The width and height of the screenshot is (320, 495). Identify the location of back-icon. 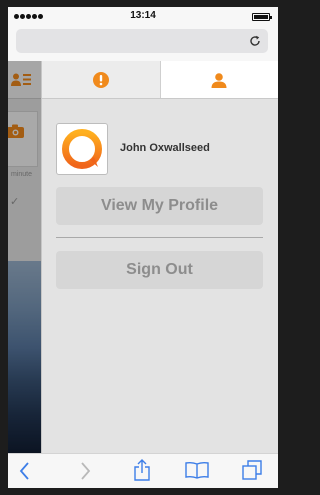
(25, 471).